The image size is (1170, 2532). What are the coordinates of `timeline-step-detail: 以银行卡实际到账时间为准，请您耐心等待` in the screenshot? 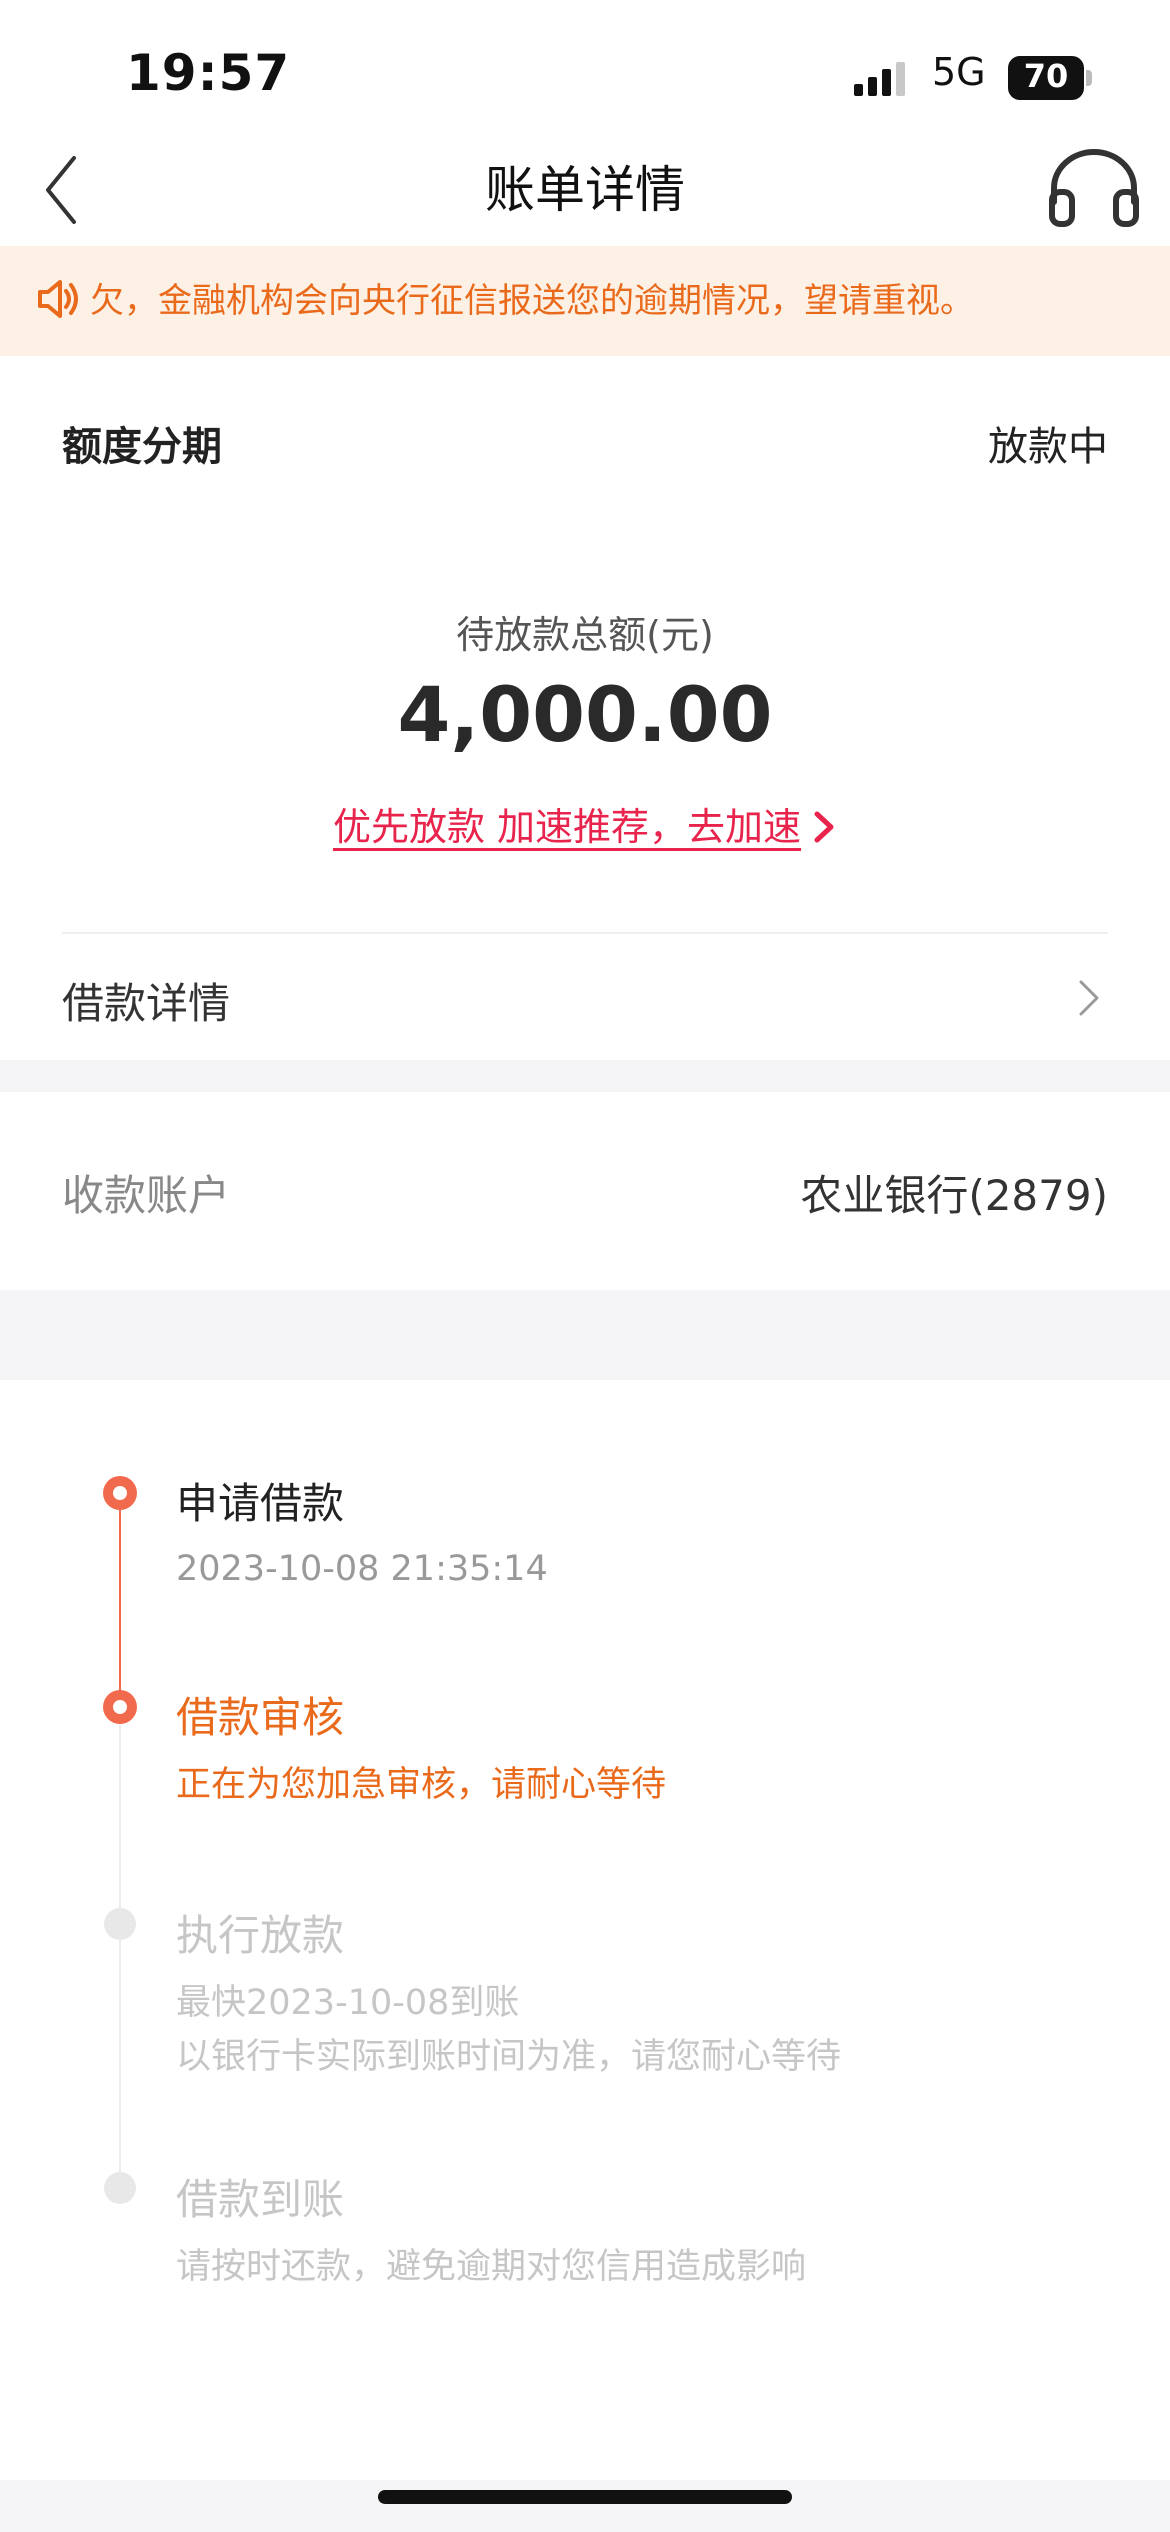 It's located at (509, 2057).